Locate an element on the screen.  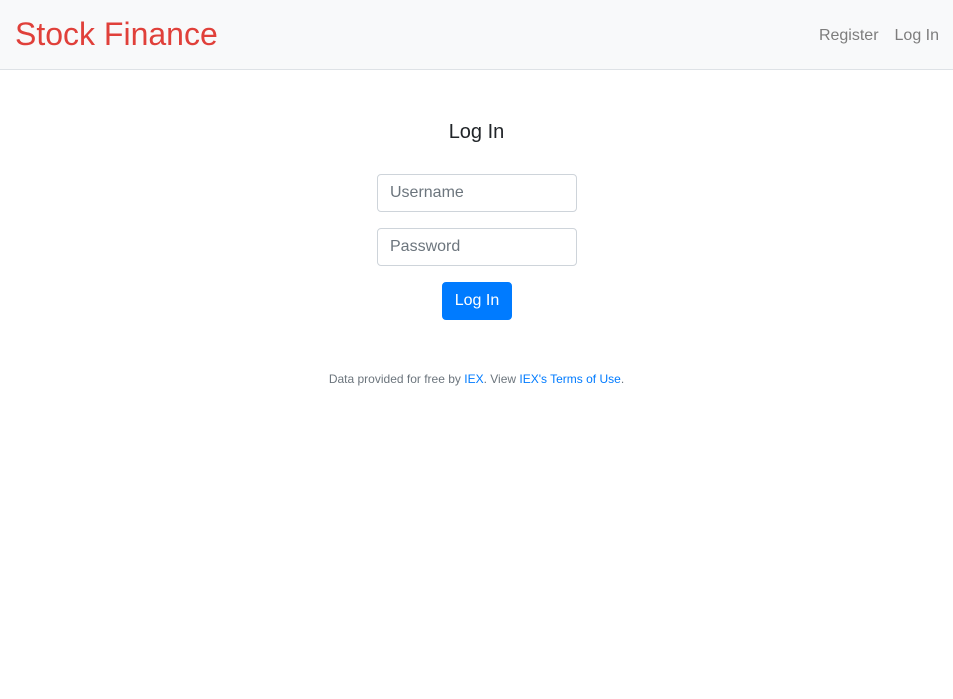
iex-terms-link: IEX's Terms of Use is located at coordinates (569, 379).